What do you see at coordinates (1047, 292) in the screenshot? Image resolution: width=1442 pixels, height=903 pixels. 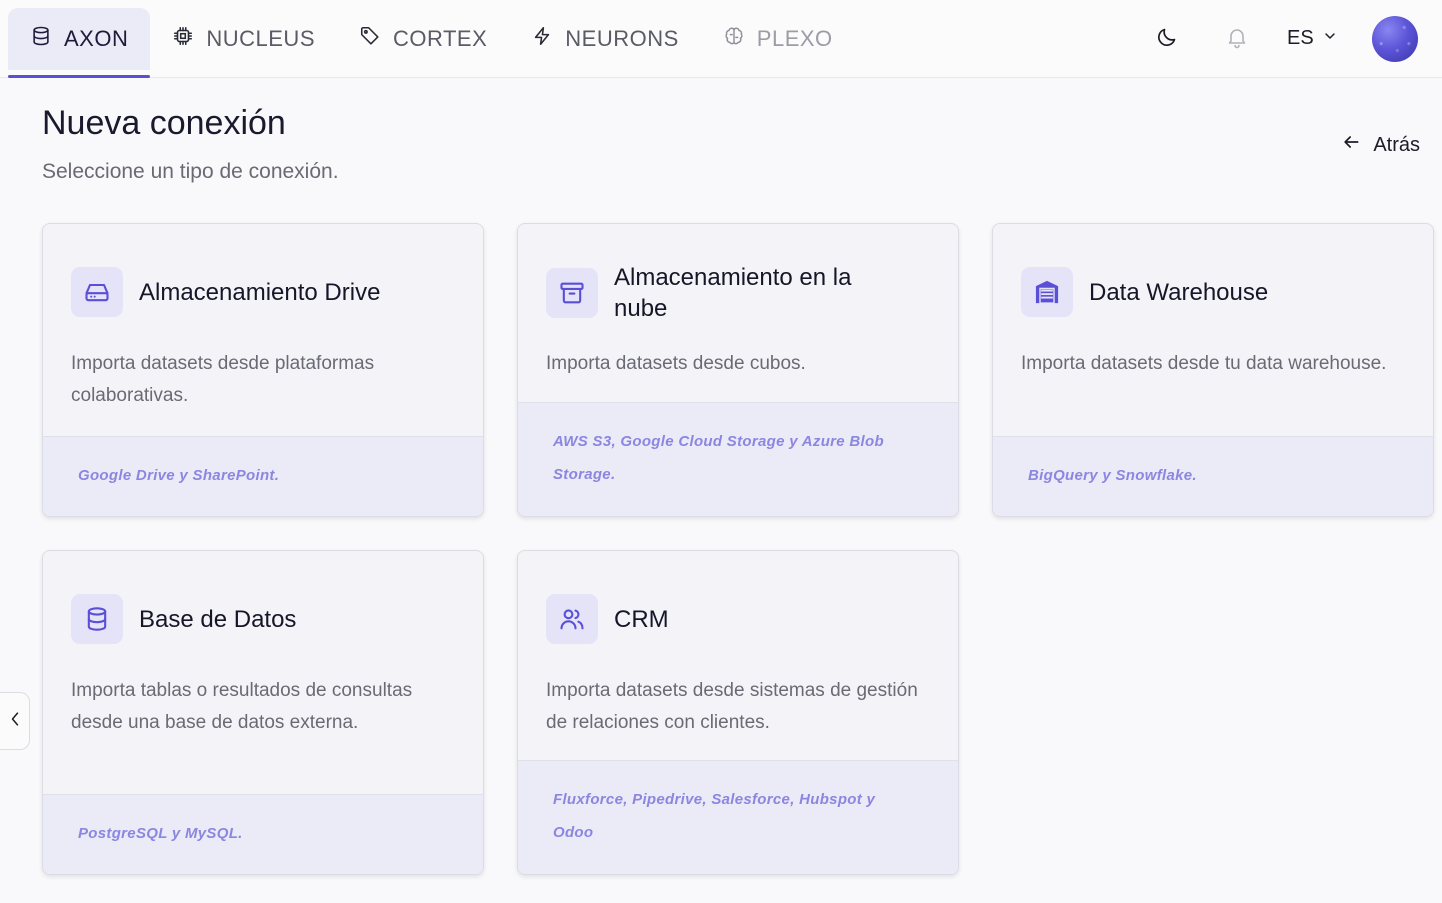 I see `warehouse-icon` at bounding box center [1047, 292].